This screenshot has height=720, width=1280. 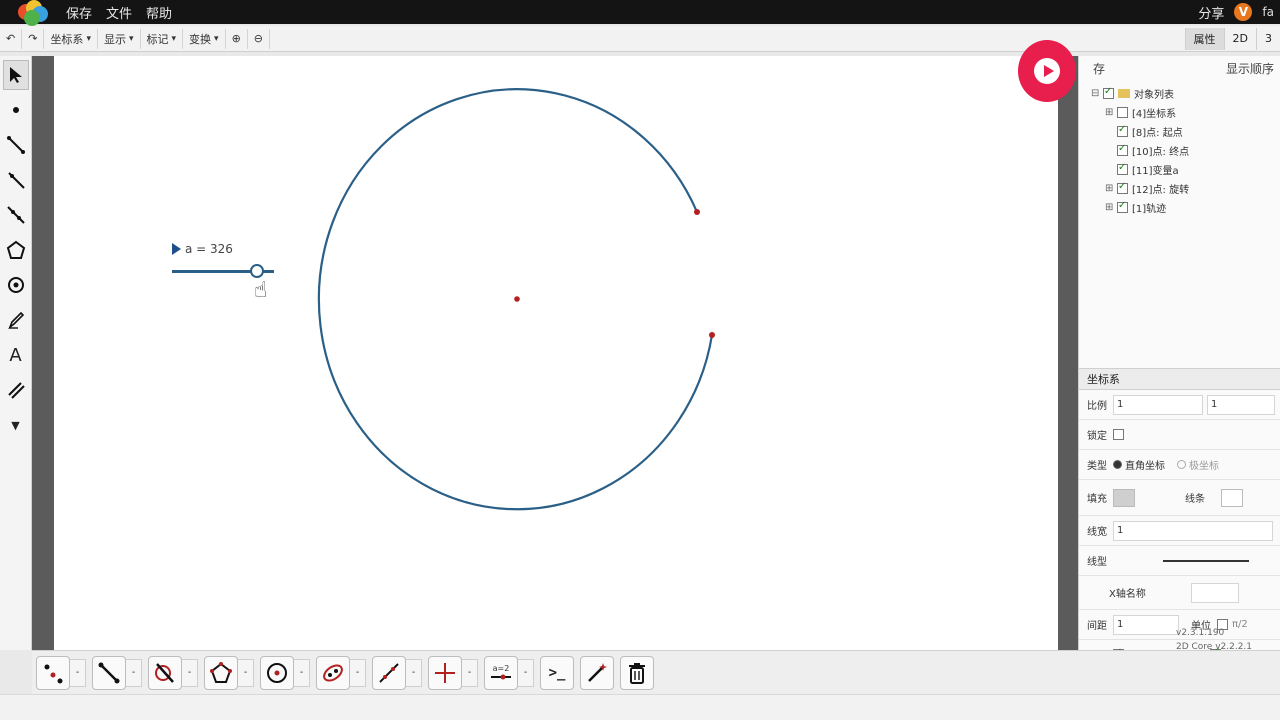 What do you see at coordinates (1097, 499) in the screenshot?
I see `fill-label: 填充` at bounding box center [1097, 499].